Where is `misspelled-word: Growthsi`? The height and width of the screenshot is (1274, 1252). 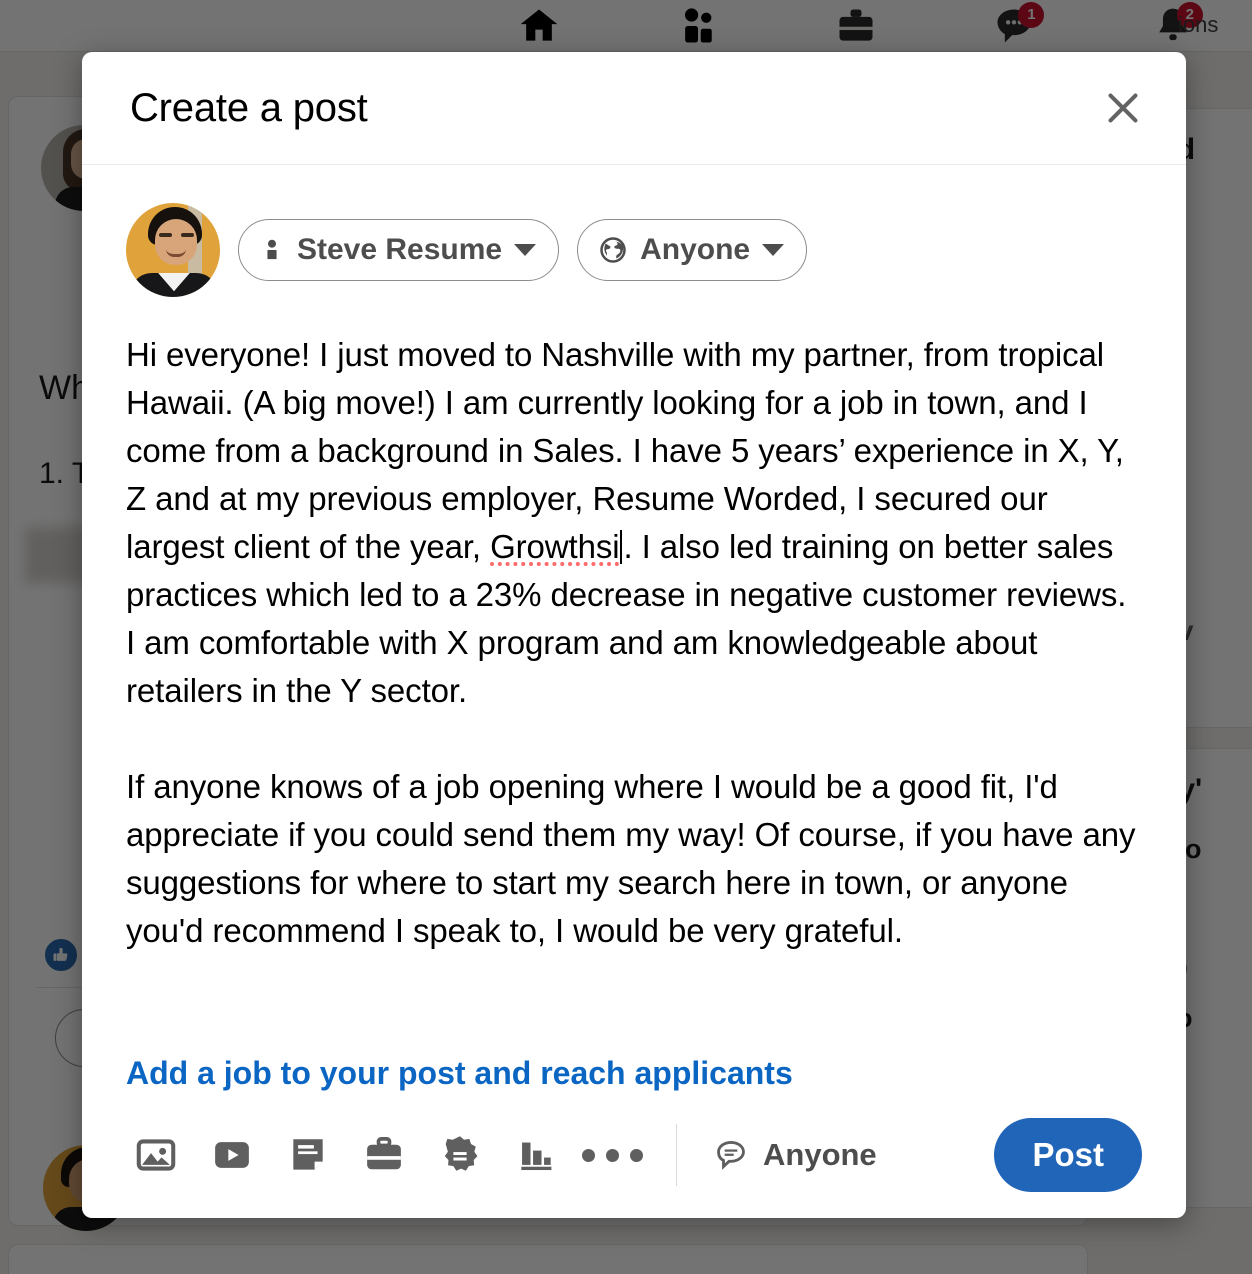 misspelled-word: Growthsi is located at coordinates (555, 546).